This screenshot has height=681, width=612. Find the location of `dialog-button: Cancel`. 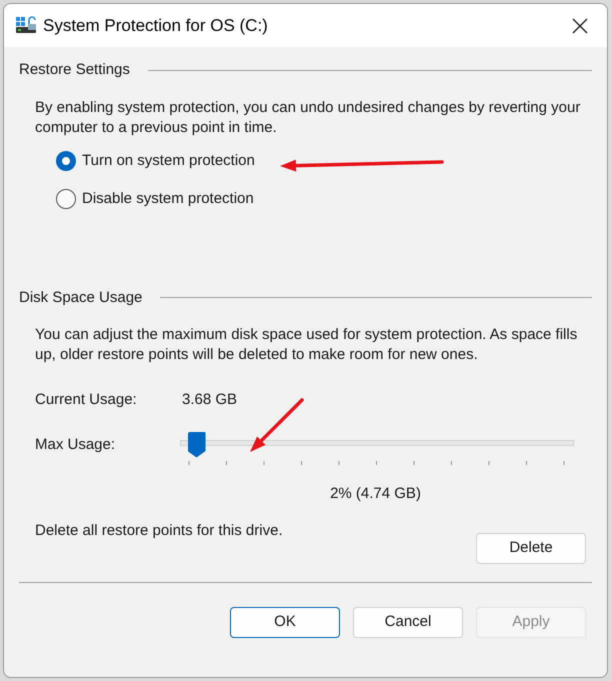

dialog-button: Cancel is located at coordinates (408, 622).